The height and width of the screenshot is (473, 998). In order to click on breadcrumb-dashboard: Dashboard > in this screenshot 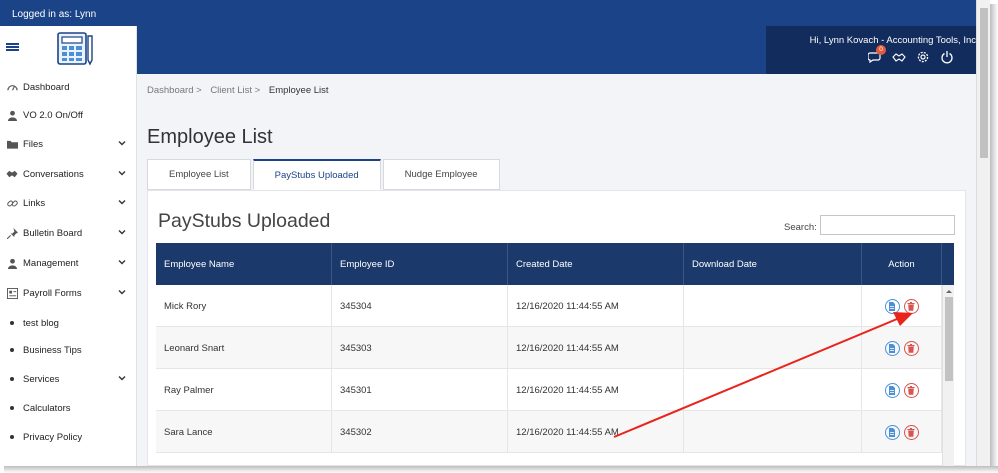, I will do `click(174, 90)`.